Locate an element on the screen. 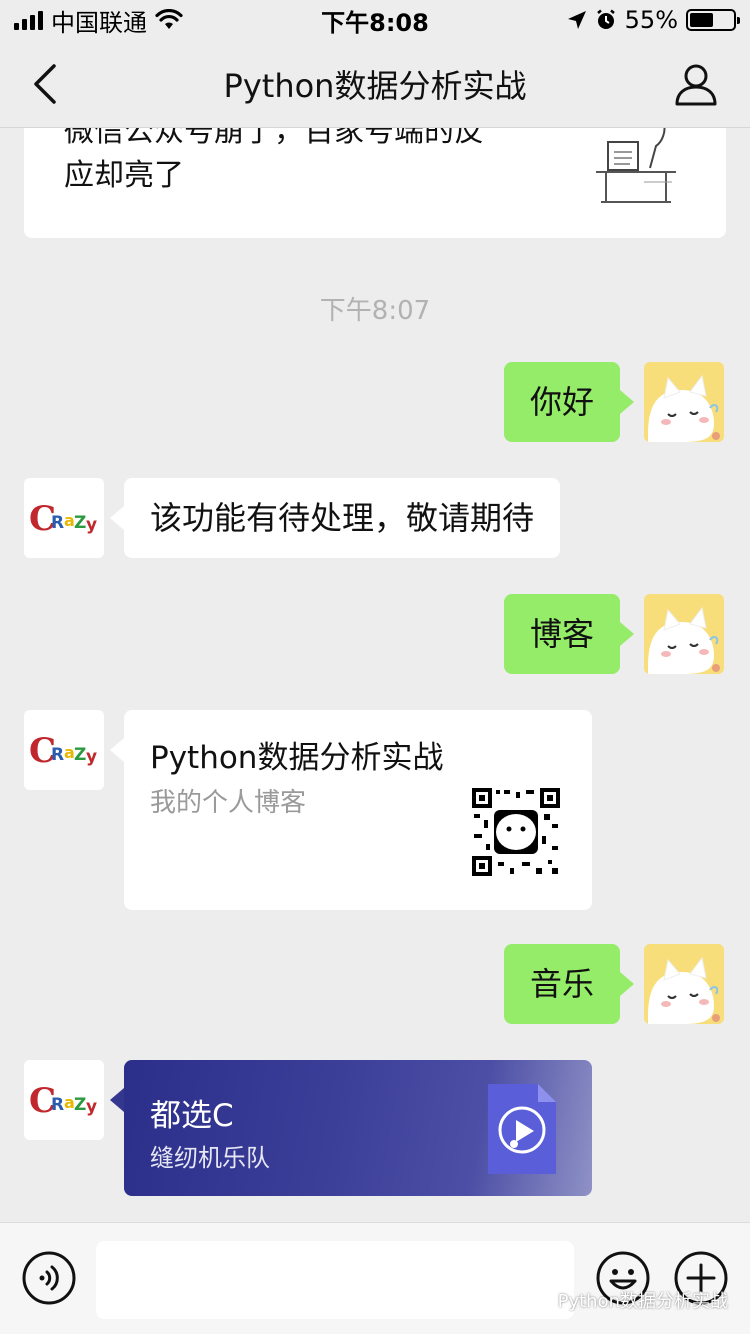 This screenshot has height=1334, width=750. signal-icon is located at coordinates (28, 20).